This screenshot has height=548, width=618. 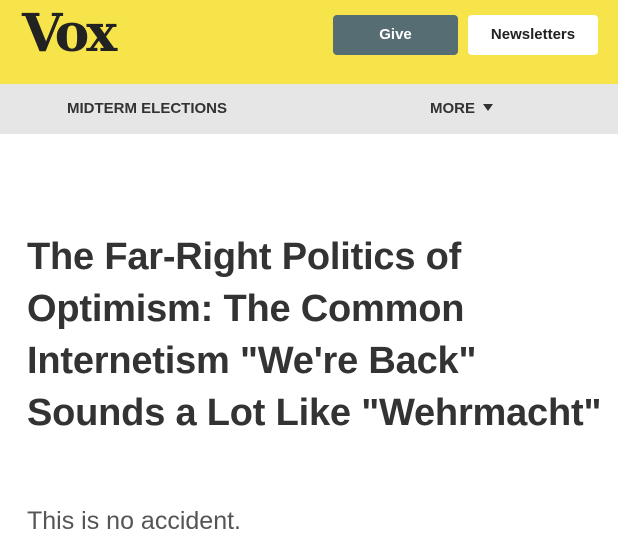 I want to click on section-nav: MIDTERM ELECTIONS MORE, so click(x=309, y=109).